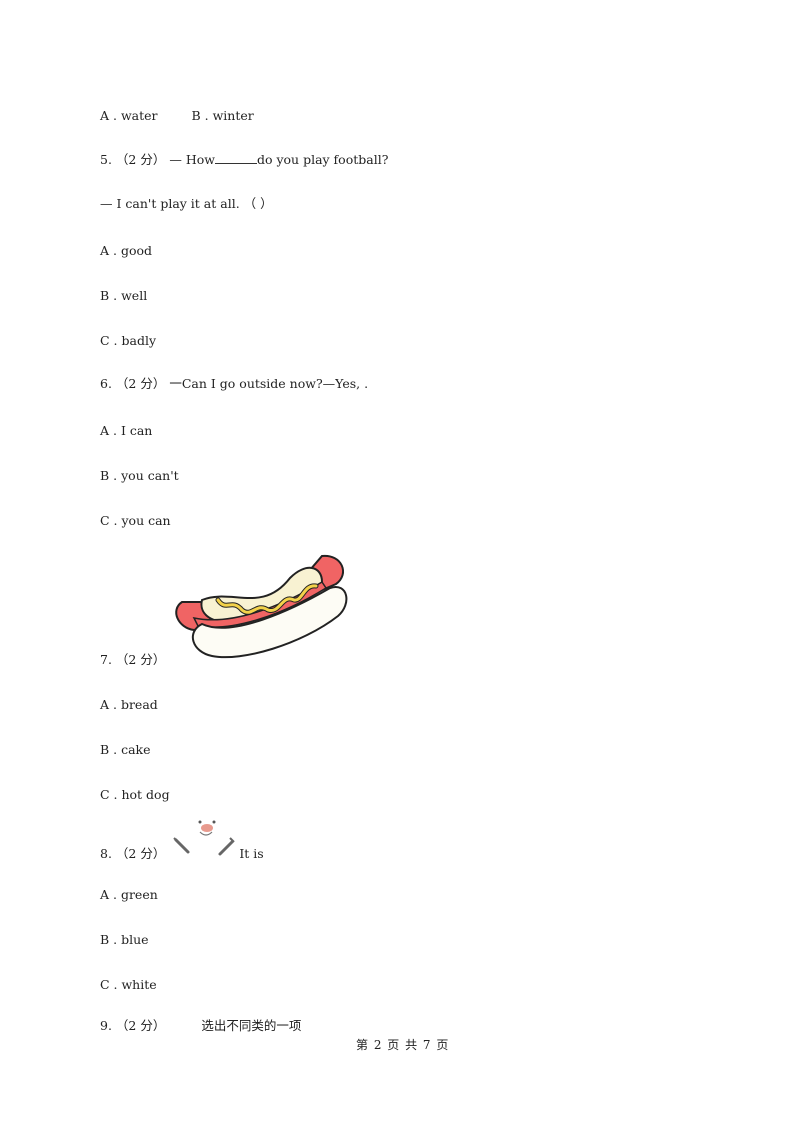  What do you see at coordinates (106, 159) in the screenshot?
I see `q5-number: 5.` at bounding box center [106, 159].